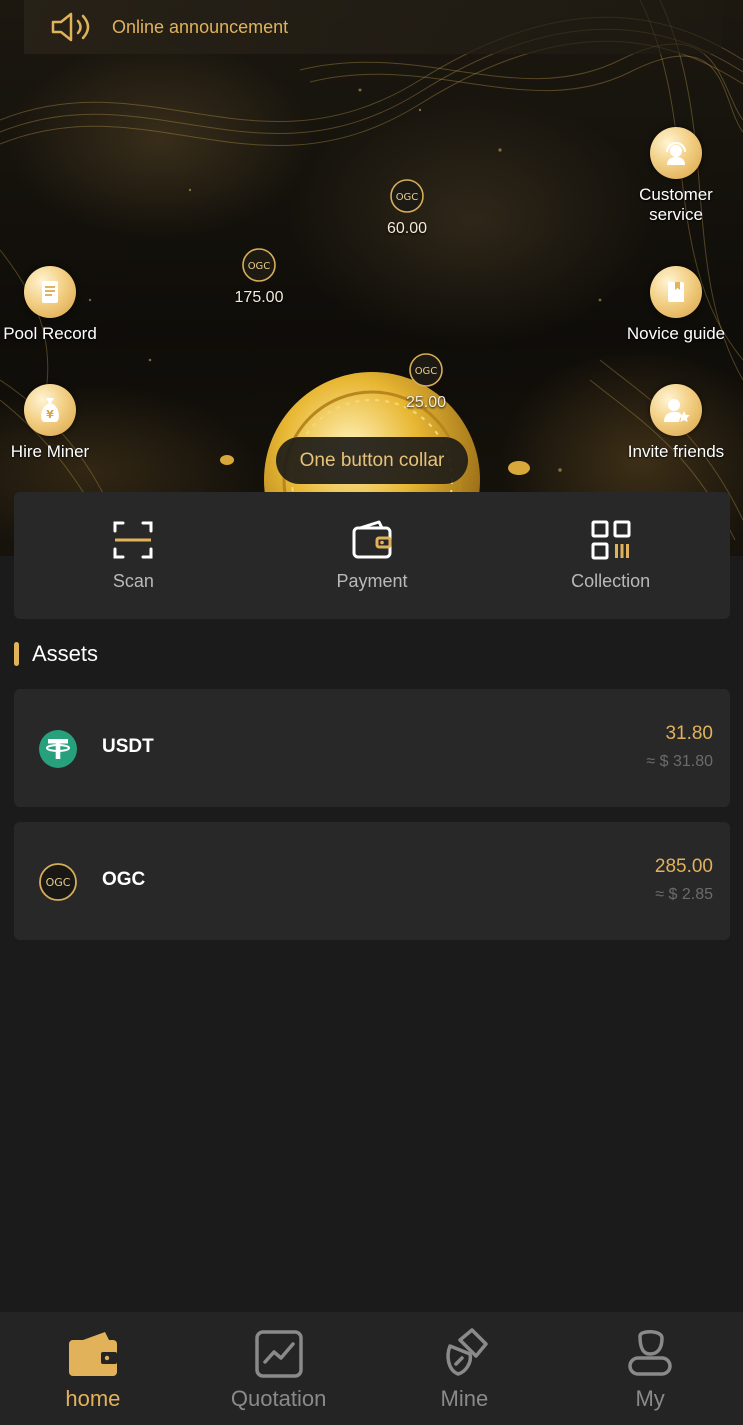 This screenshot has height=1425, width=743. Describe the element at coordinates (70, 27) in the screenshot. I see `speaker-icon` at that location.